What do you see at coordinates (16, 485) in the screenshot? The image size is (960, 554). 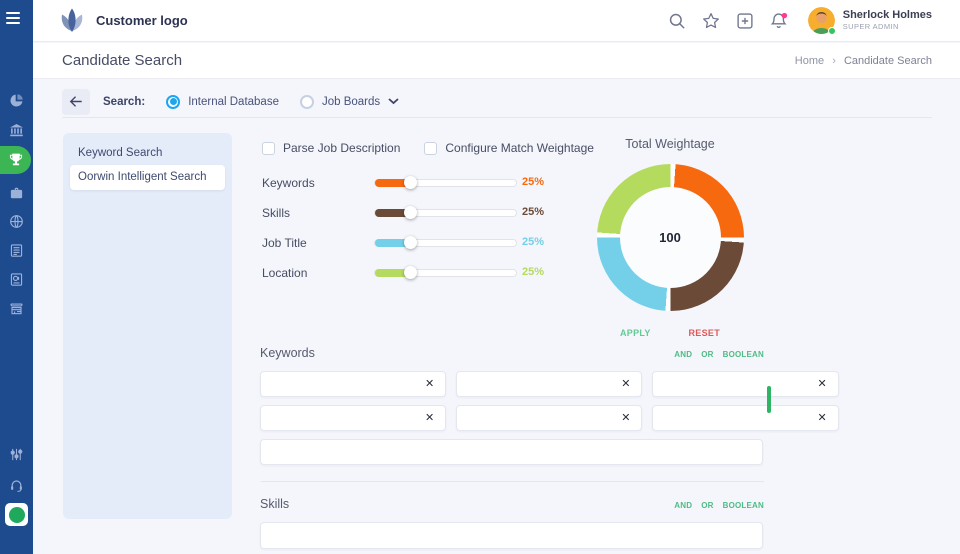 I see `headset-icon` at bounding box center [16, 485].